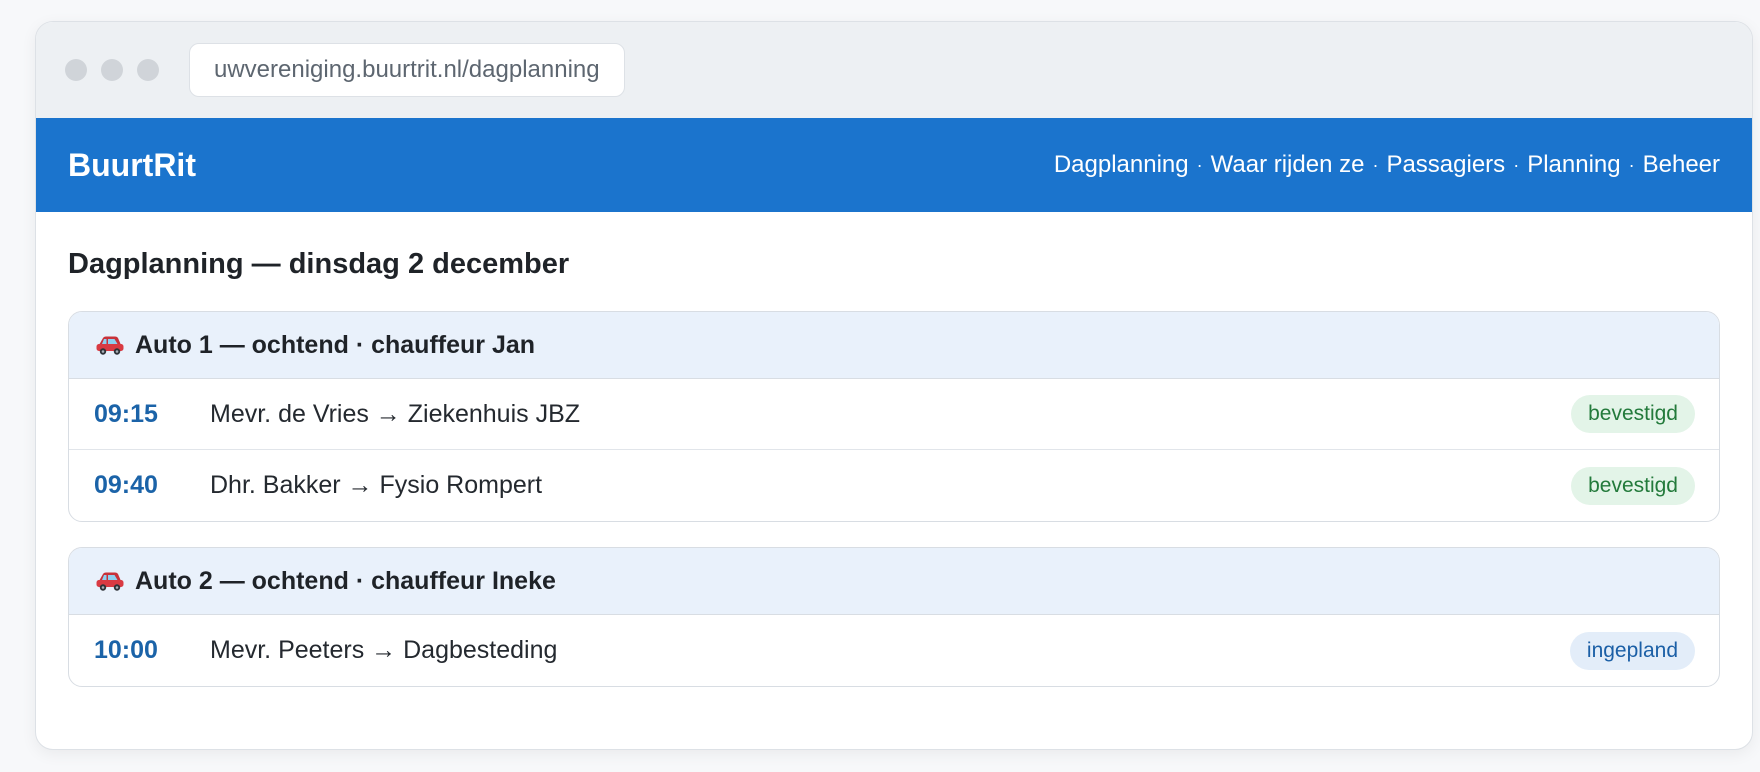  I want to click on nav-link-dagplanning: Dagplanning, so click(1121, 165).